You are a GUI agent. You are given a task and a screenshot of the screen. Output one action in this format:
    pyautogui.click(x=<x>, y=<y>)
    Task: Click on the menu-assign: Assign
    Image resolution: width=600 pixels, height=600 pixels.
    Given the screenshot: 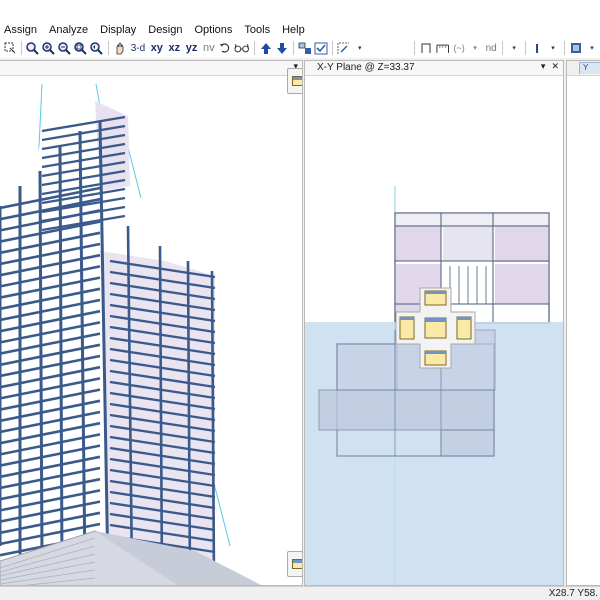 What is the action you would take?
    pyautogui.click(x=21, y=30)
    